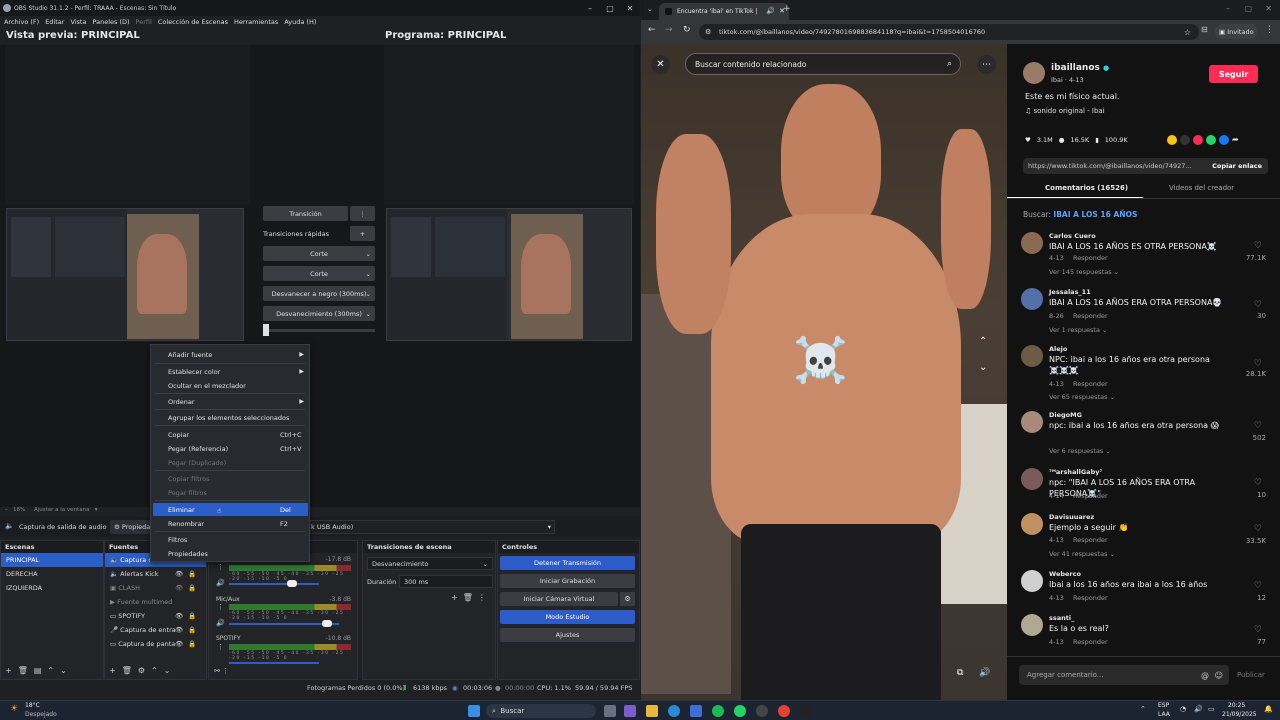  I want to click on menu-item-filters: Filtros, so click(230, 539).